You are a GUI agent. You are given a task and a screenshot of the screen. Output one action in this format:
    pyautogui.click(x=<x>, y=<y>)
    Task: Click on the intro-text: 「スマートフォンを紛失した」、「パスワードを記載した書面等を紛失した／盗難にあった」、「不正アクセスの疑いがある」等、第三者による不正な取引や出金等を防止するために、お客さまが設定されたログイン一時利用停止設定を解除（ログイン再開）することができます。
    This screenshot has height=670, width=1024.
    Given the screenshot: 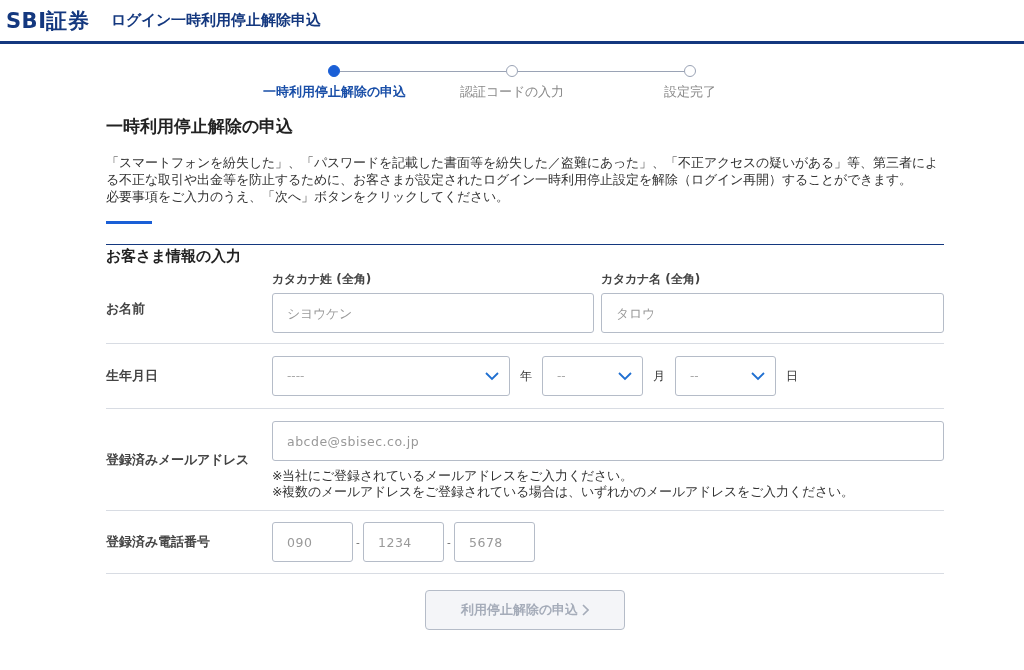 What is the action you would take?
    pyautogui.click(x=522, y=171)
    